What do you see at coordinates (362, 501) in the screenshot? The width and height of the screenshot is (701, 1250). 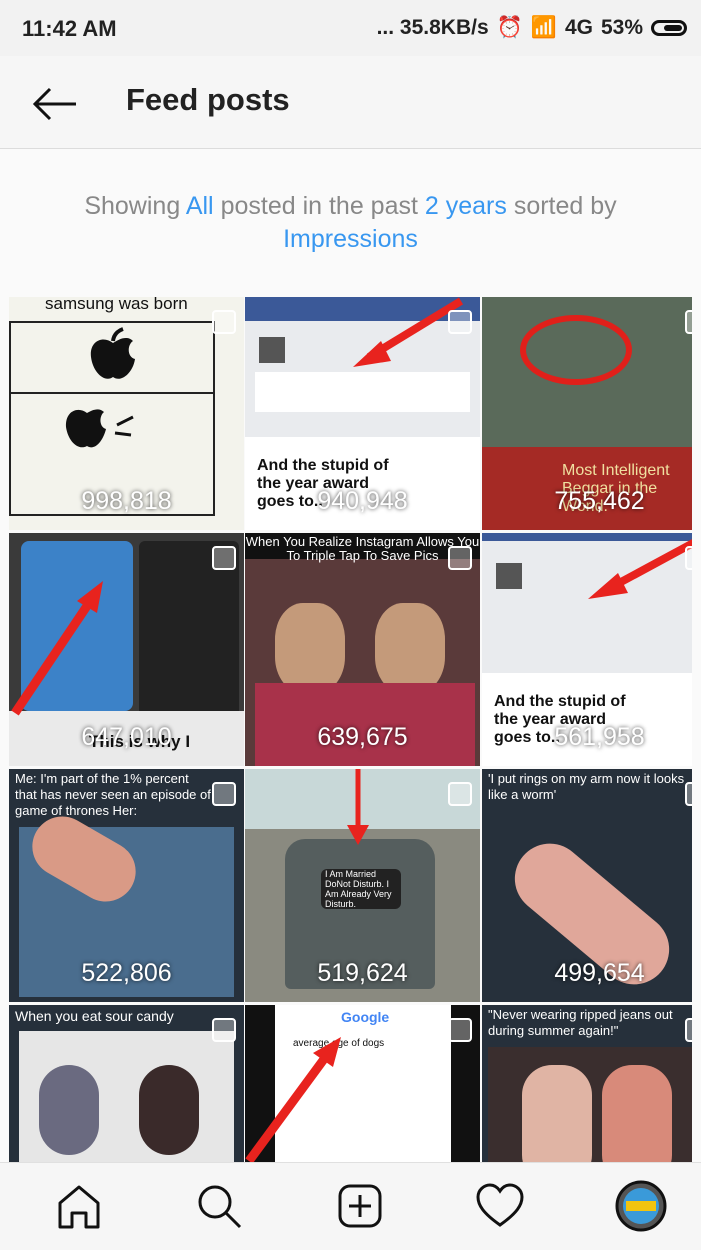 I see `impressions-count: 940,948` at bounding box center [362, 501].